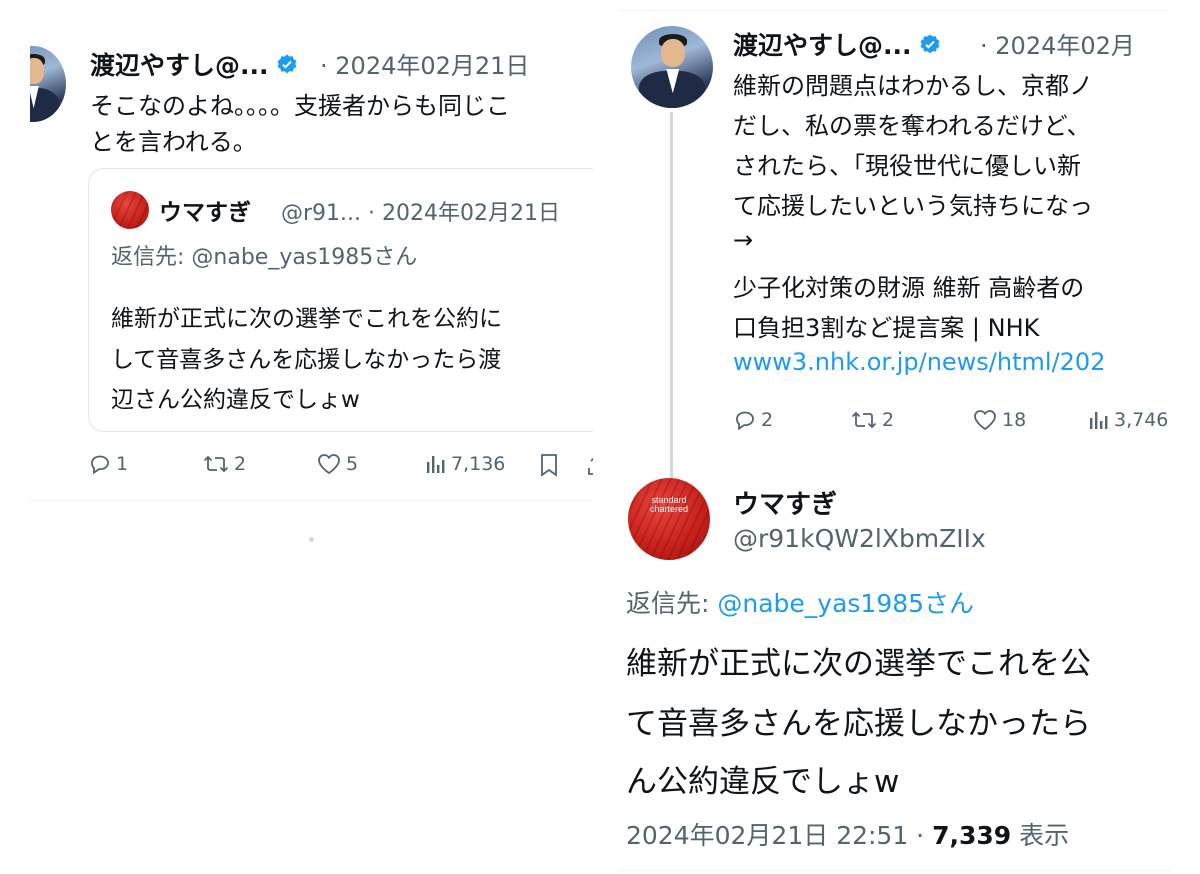  Describe the element at coordinates (913, 86) in the screenshot. I see `tweet-text-line: 維新の問題点はわかるし、京都ノ` at that location.